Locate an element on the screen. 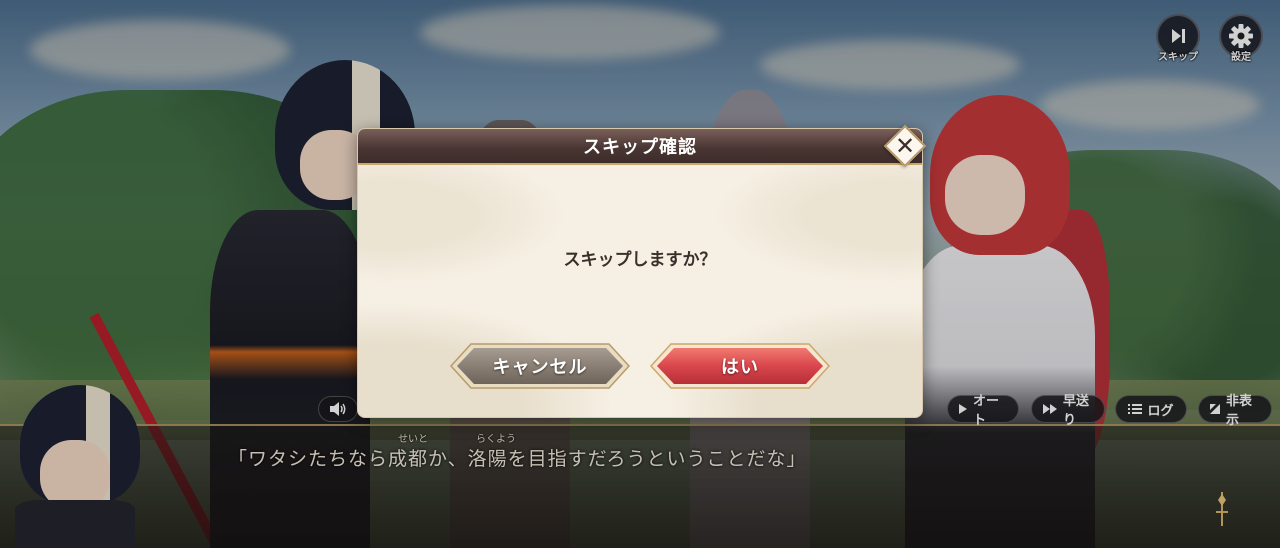  confirm-label: はい is located at coordinates (740, 367).